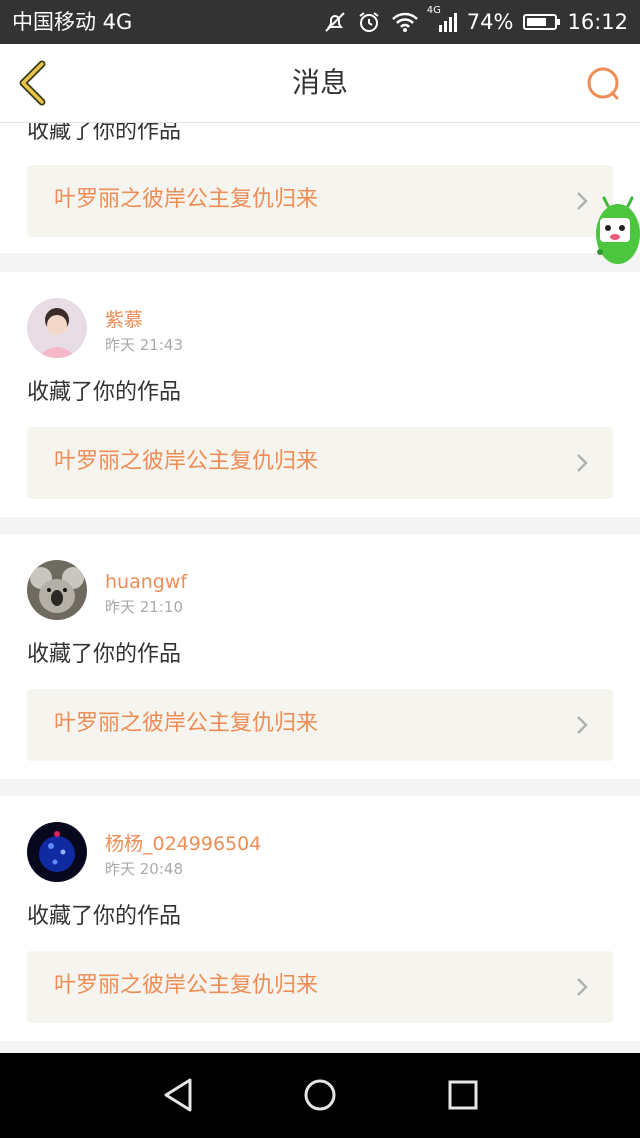 Image resolution: width=640 pixels, height=1138 pixels. What do you see at coordinates (597, 22) in the screenshot?
I see `clock: 16:12` at bounding box center [597, 22].